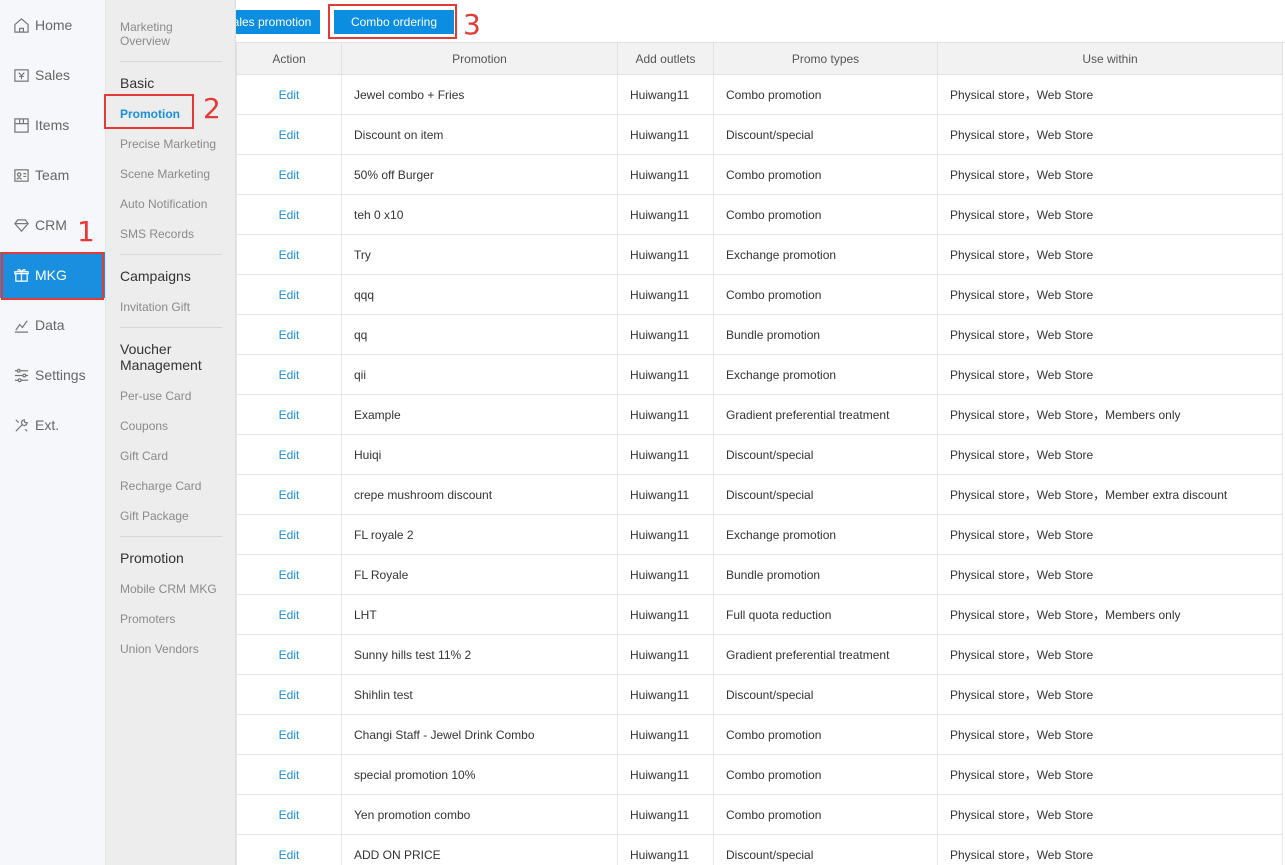 The image size is (1285, 865). Describe the element at coordinates (161, 365) in the screenshot. I see `heading-line: Management` at that location.